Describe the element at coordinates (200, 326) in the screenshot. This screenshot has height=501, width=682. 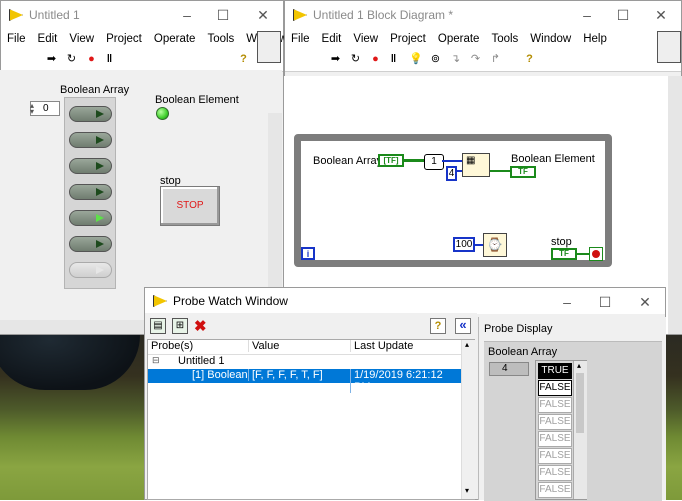
I see `delete-probe-icon: ✖` at that location.